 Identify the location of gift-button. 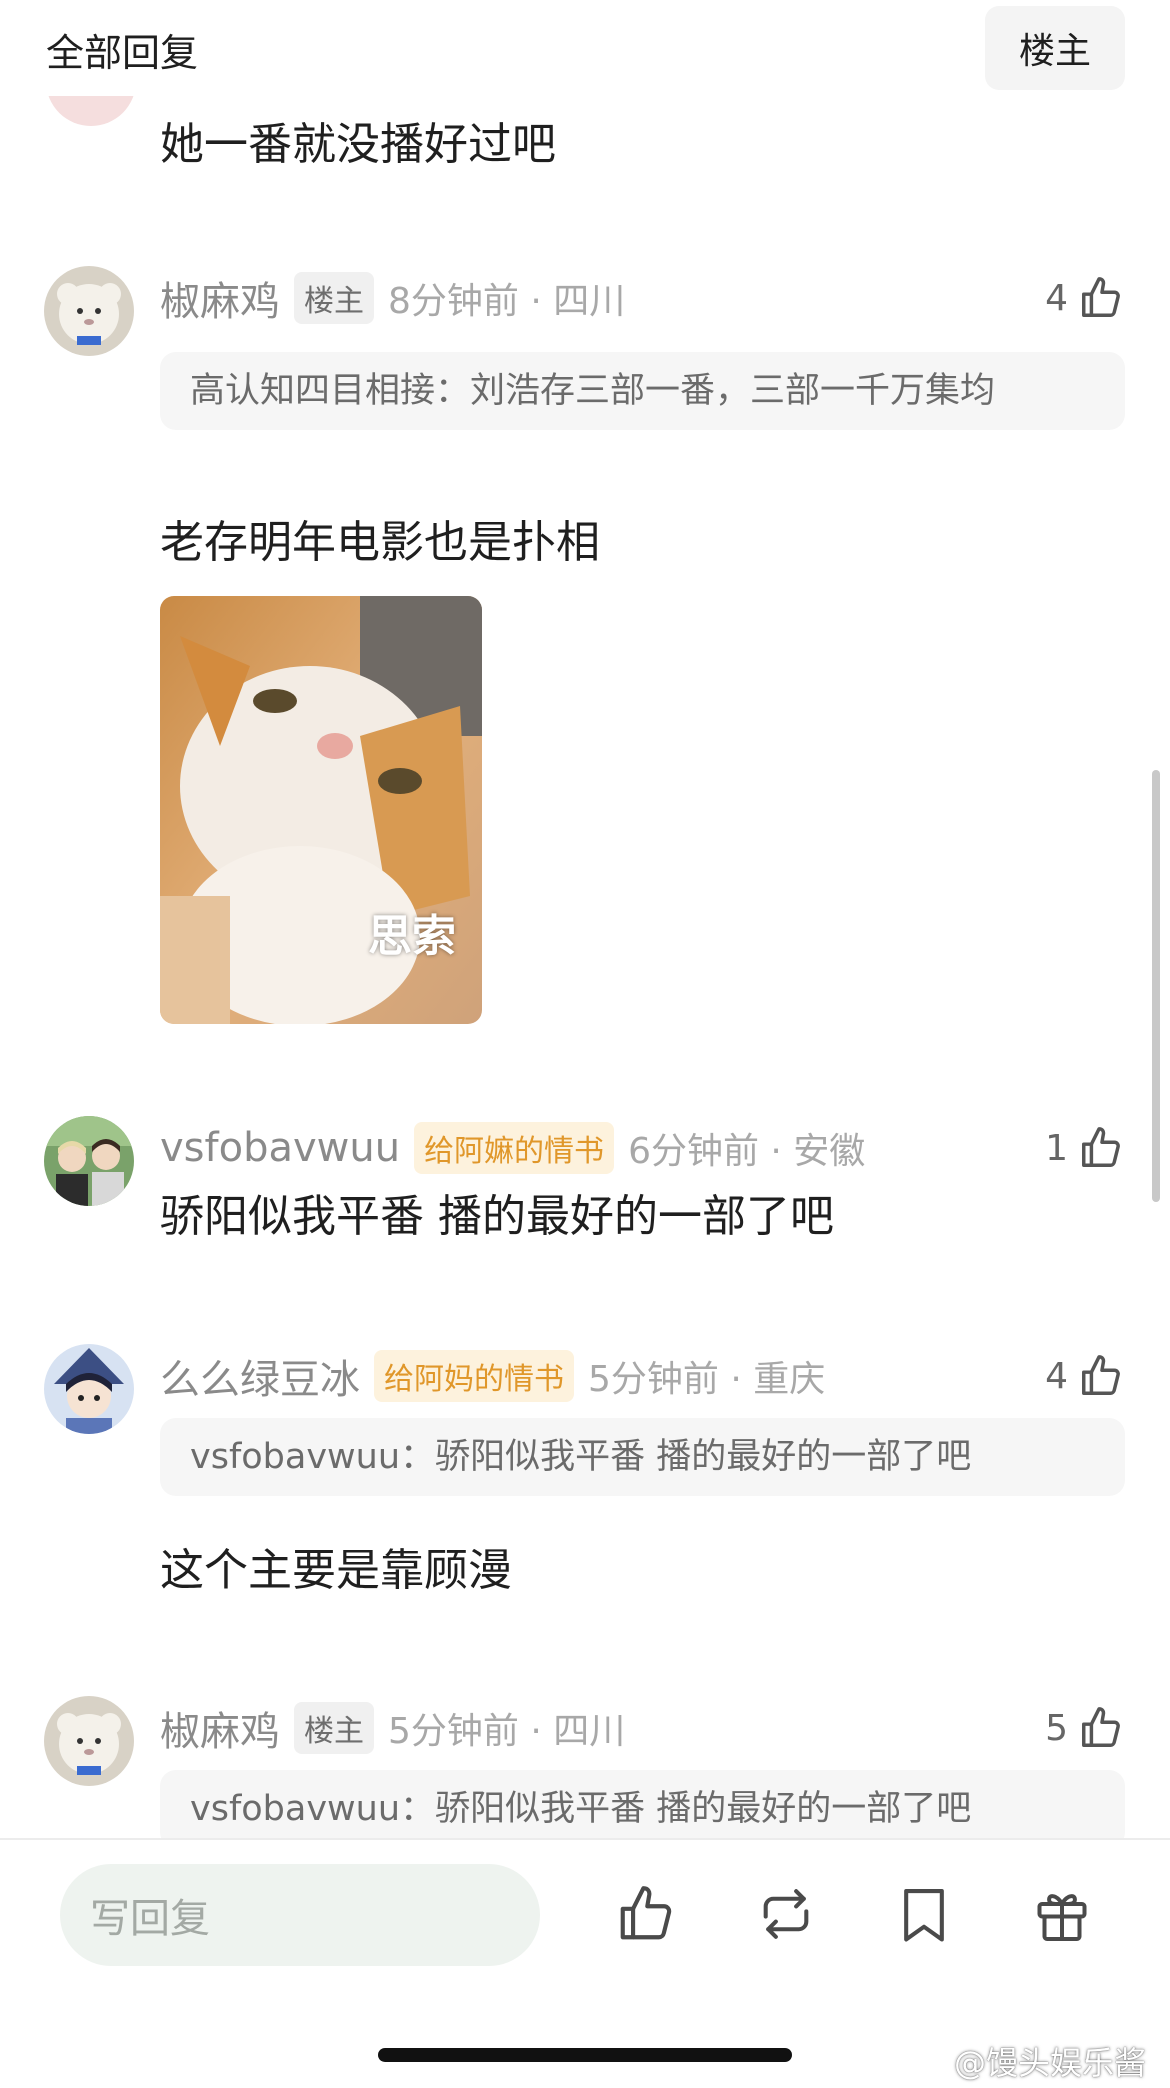
(1062, 1914).